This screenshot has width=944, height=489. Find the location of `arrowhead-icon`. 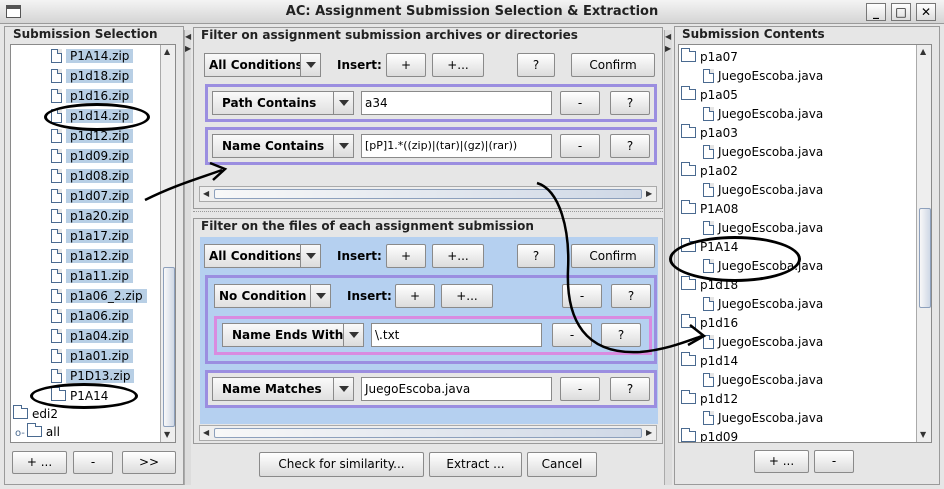

arrowhead-icon is located at coordinates (697, 335).